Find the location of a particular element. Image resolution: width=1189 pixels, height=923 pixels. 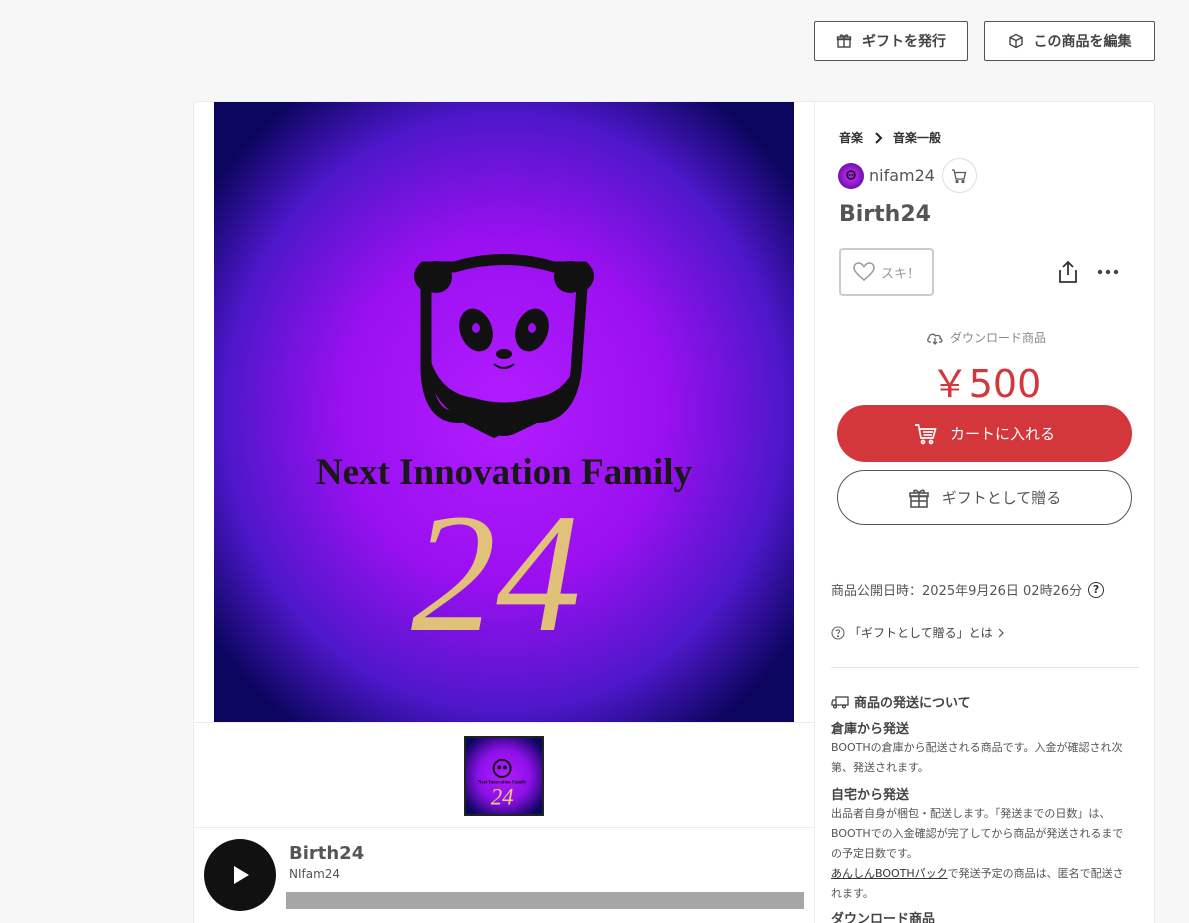

audio-player: Birth24 NIfam24 is located at coordinates (504, 876).